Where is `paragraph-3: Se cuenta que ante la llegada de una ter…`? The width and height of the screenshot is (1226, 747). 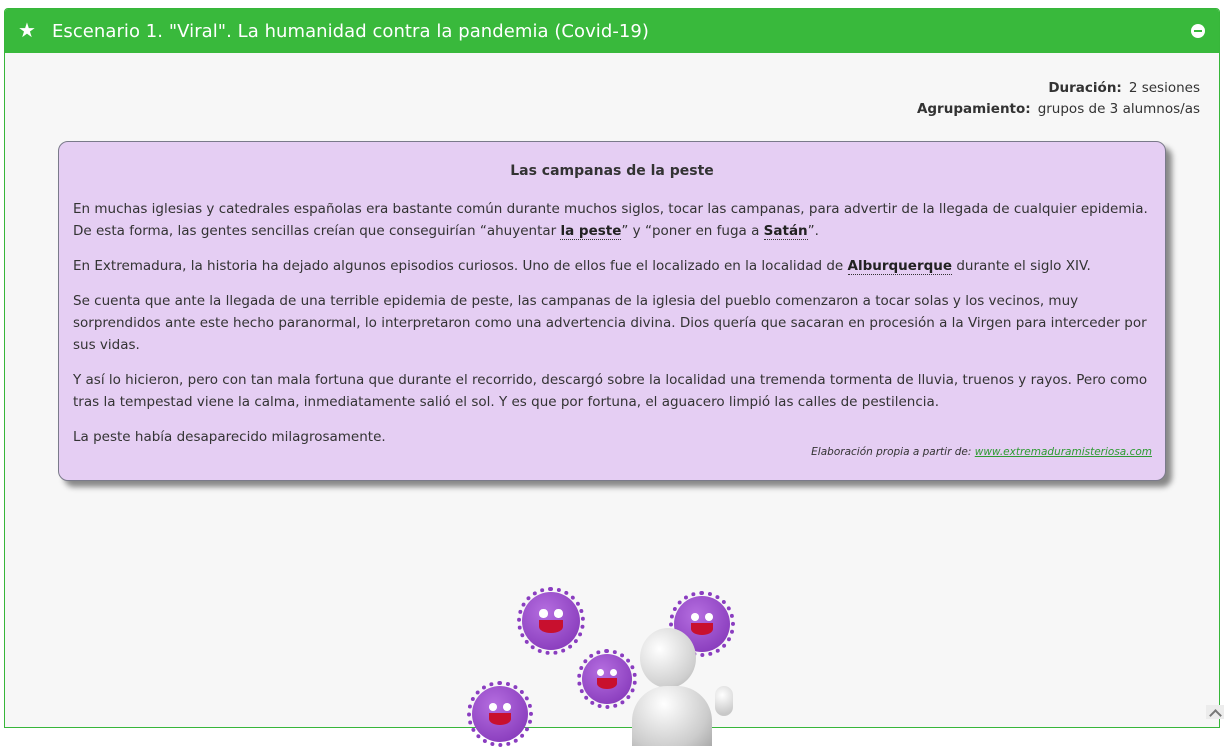 paragraph-3: Se cuenta que ante la llegada de una ter… is located at coordinates (610, 323).